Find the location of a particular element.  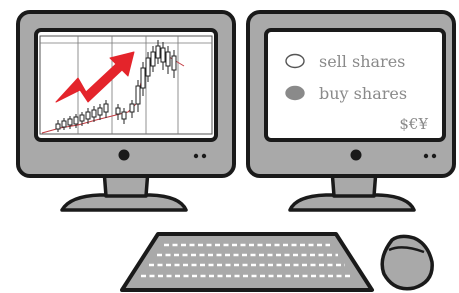

buy-shares-label: buy shares is located at coordinates (363, 93).